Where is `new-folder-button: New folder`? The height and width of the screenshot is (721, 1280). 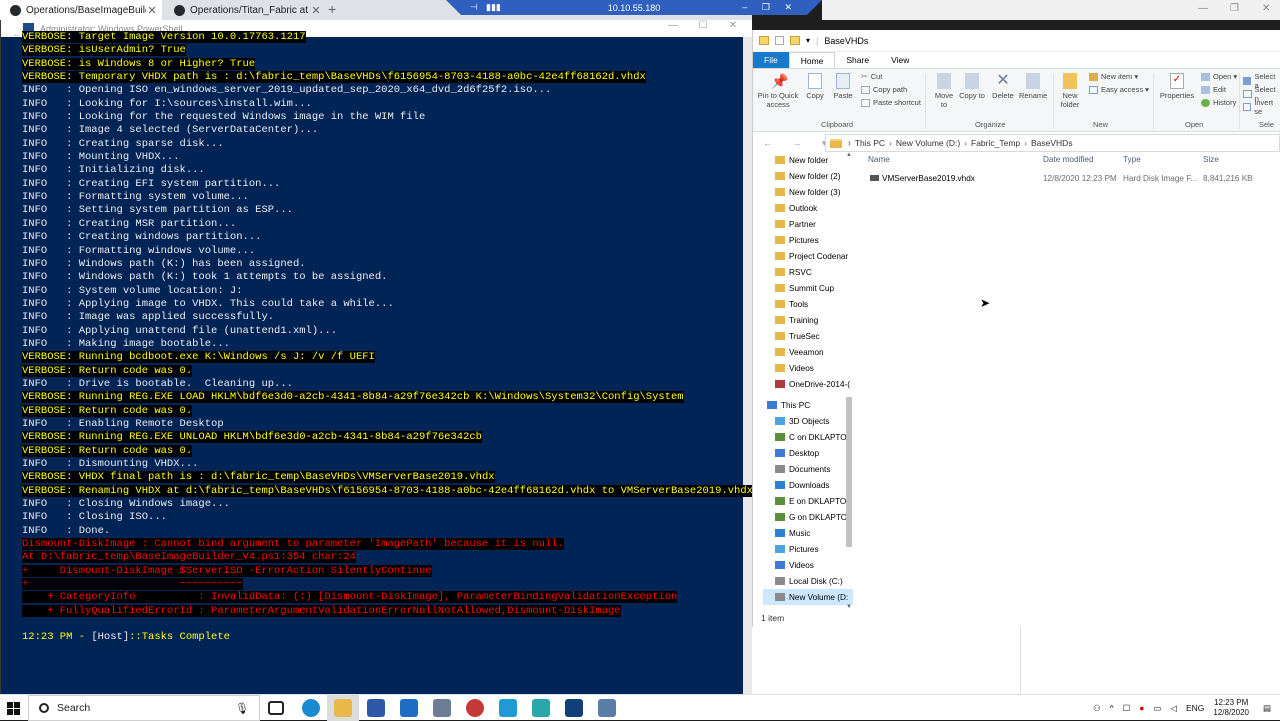 new-folder-button: New folder is located at coordinates (1070, 91).